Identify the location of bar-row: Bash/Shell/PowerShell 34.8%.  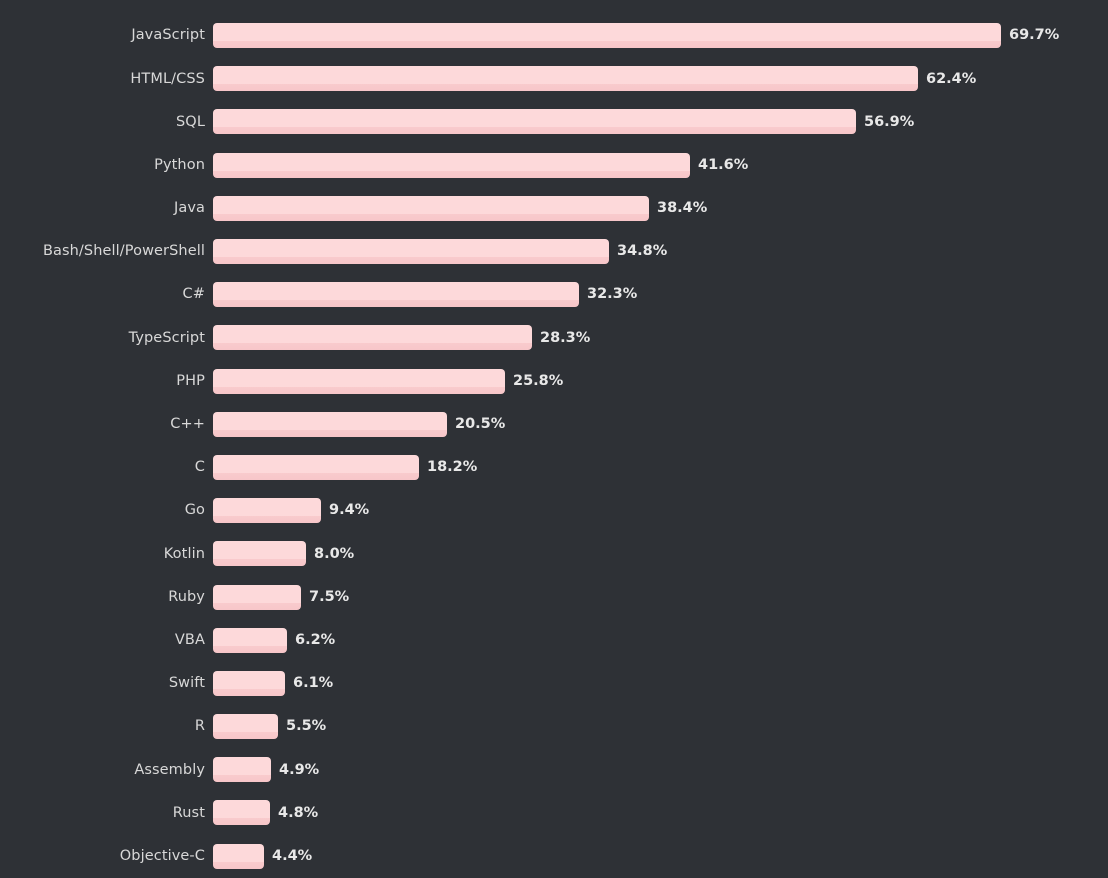
(554, 251).